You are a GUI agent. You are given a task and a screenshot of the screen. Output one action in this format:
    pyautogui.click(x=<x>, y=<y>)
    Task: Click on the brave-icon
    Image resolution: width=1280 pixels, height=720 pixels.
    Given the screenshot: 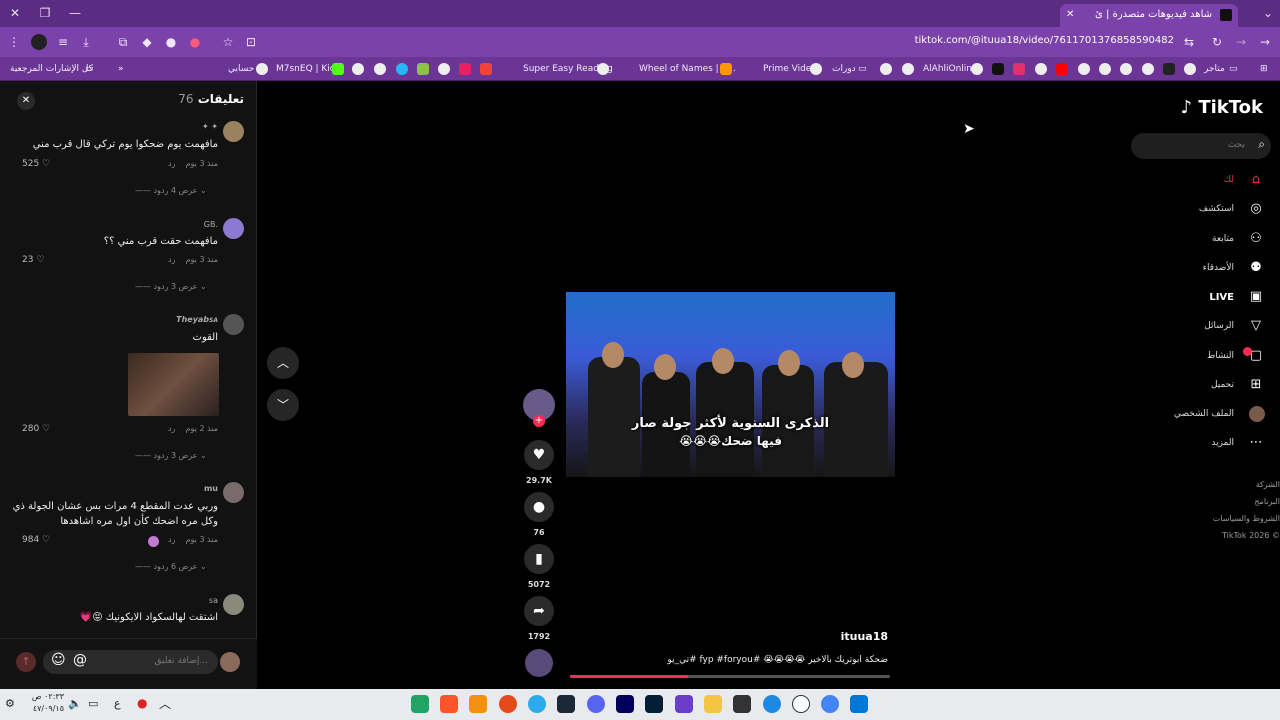 What is the action you would take?
    pyautogui.click(x=449, y=704)
    